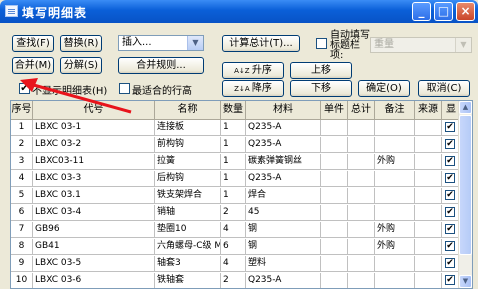 The width and height of the screenshot is (478, 289). Describe the element at coordinates (94, 247) in the screenshot. I see `cell-code: GB41` at that location.